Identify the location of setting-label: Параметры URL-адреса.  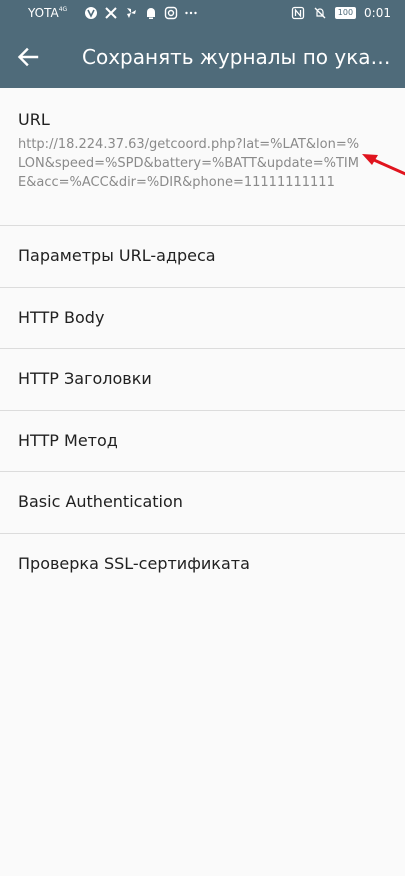
(117, 255).